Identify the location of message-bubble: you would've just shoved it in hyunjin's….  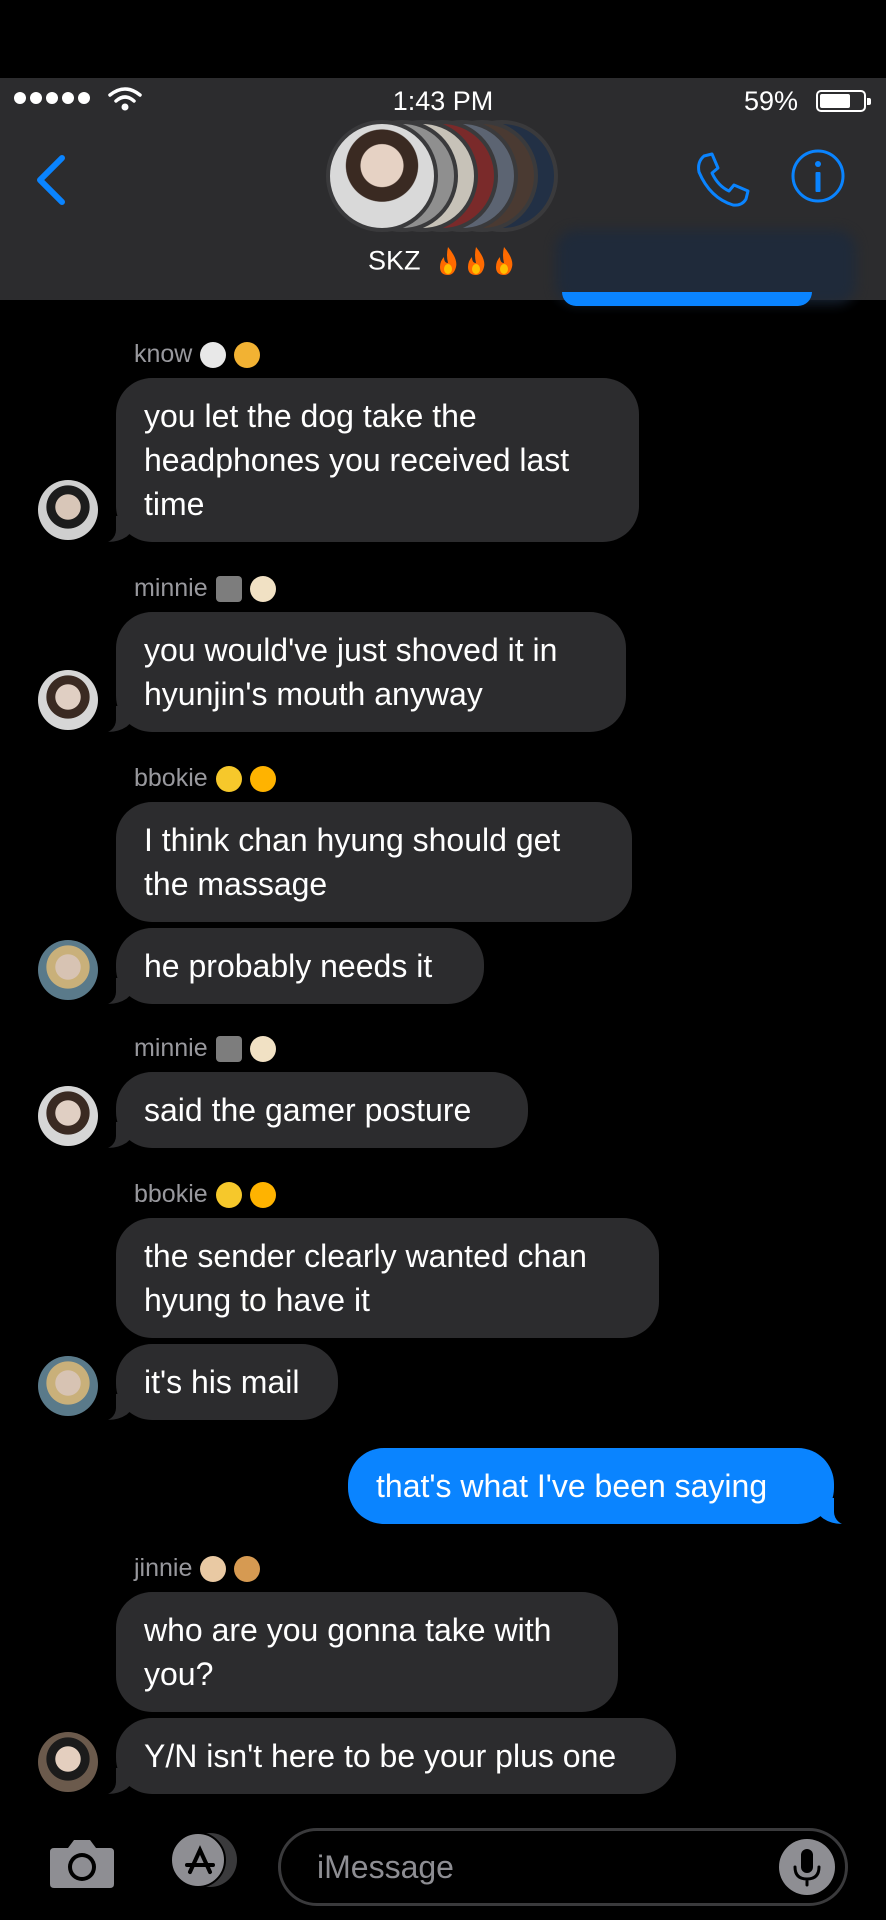
(361, 673).